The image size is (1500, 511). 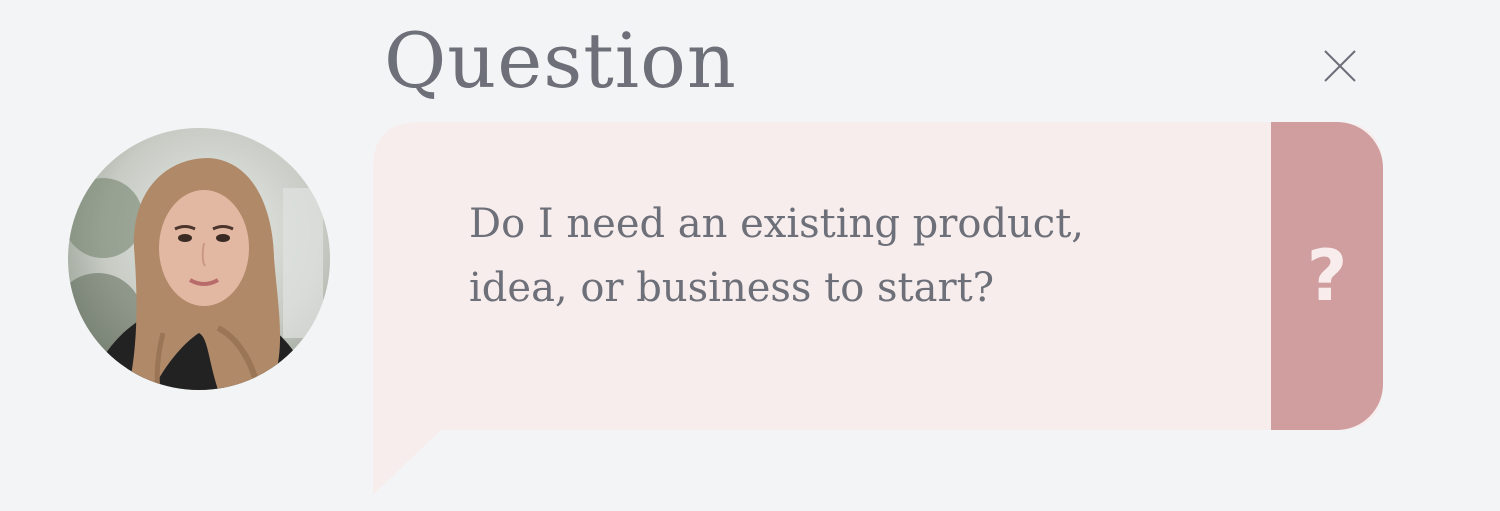 I want to click on question-badge: ?, so click(x=1327, y=276).